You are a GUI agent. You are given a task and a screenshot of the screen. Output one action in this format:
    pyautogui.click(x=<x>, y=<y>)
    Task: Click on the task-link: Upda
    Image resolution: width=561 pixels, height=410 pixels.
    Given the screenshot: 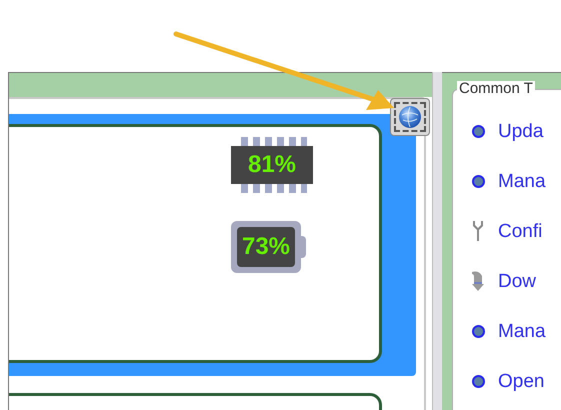 What is the action you would take?
    pyautogui.click(x=521, y=131)
    